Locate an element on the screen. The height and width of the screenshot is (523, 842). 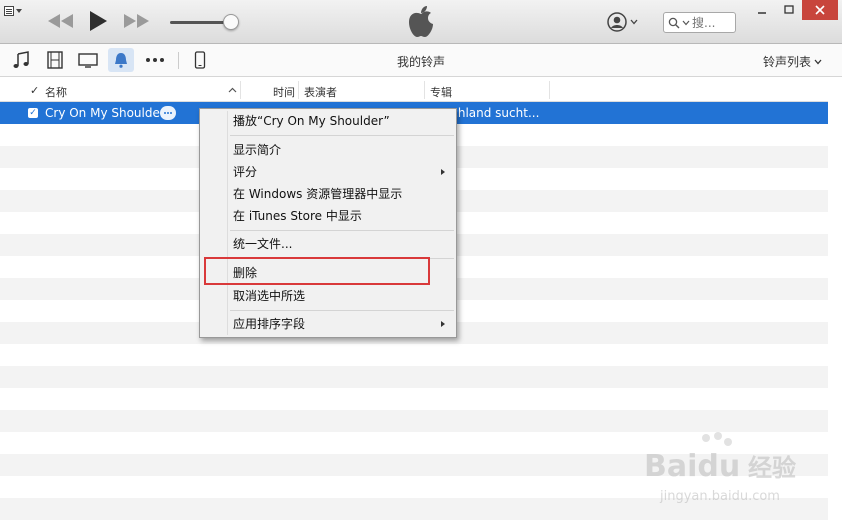
svg-text: jingyan.baidu.com is located at coordinates (719, 496).